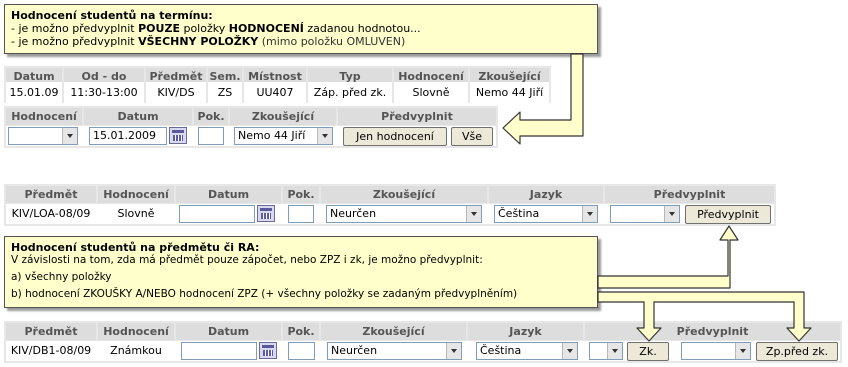  Describe the element at coordinates (716, 351) in the screenshot. I see `subj2-zpz-select` at that location.